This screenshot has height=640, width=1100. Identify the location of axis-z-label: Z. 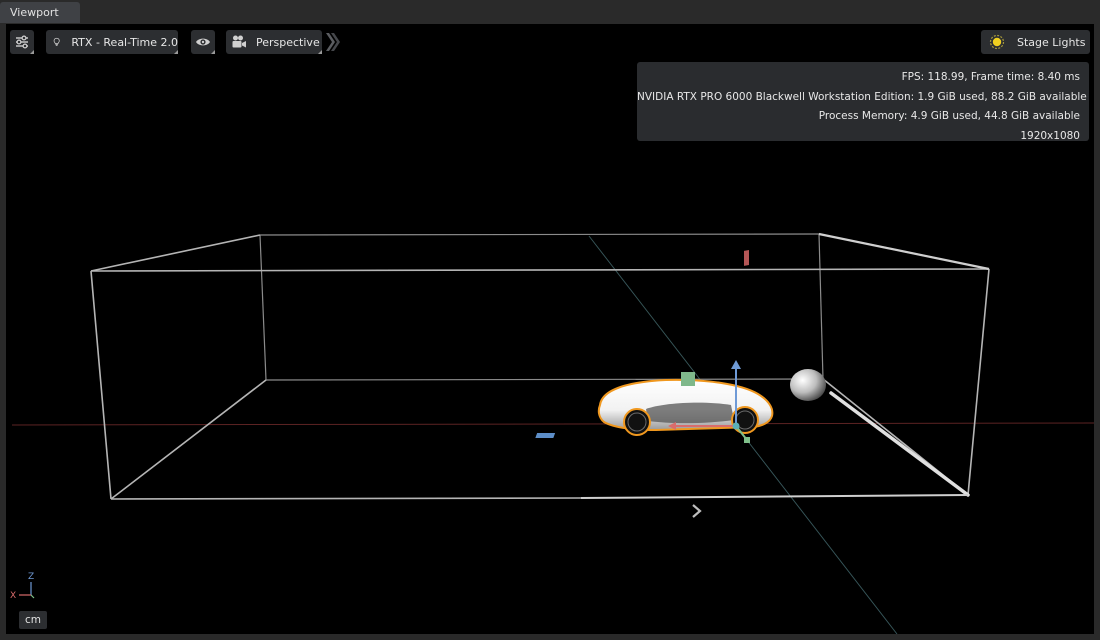
(31, 577).